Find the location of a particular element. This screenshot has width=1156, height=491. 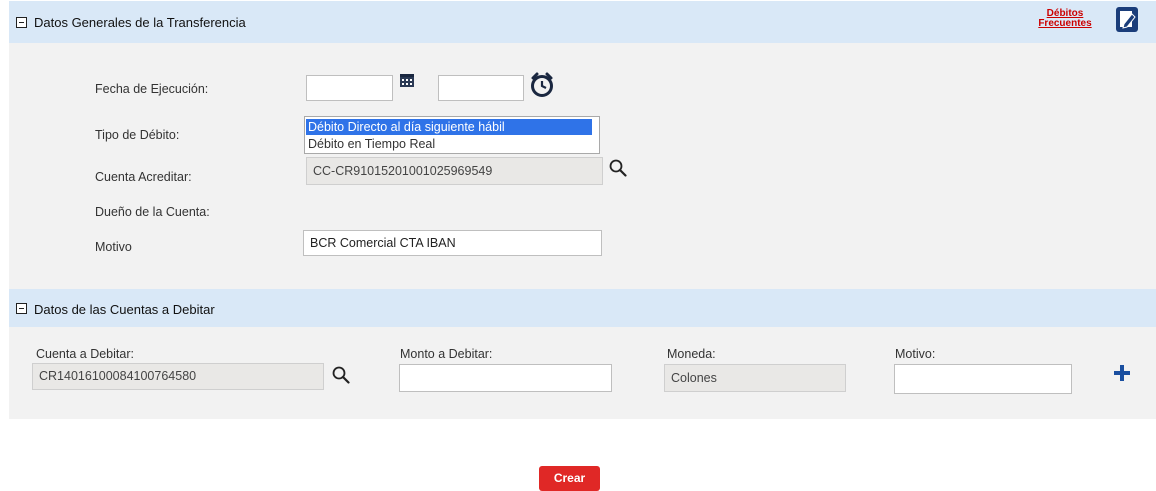

clock-icon is located at coordinates (542, 85).